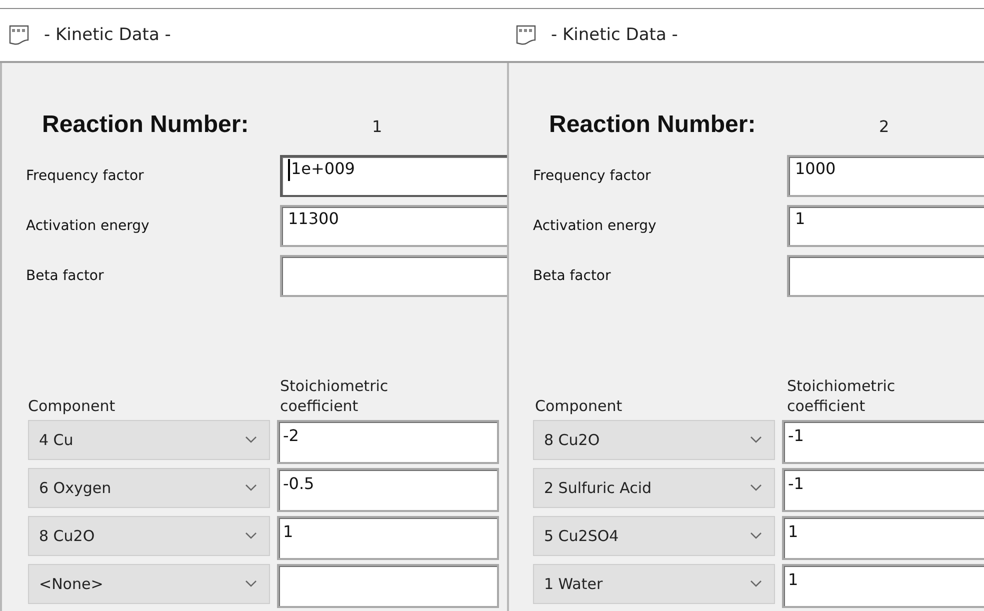 This screenshot has width=984, height=611. I want to click on input-field: 1000, so click(885, 176).